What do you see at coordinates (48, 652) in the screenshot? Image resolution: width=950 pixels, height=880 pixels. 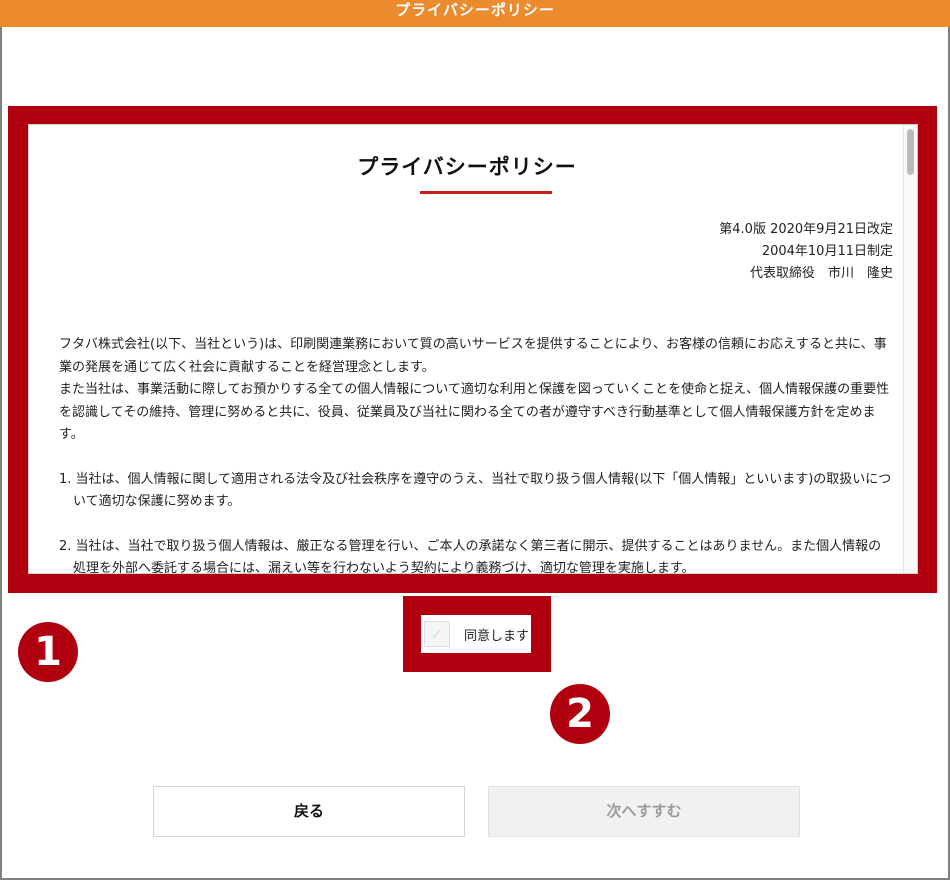 I see `step-1-badge-icon: 1` at bounding box center [48, 652].